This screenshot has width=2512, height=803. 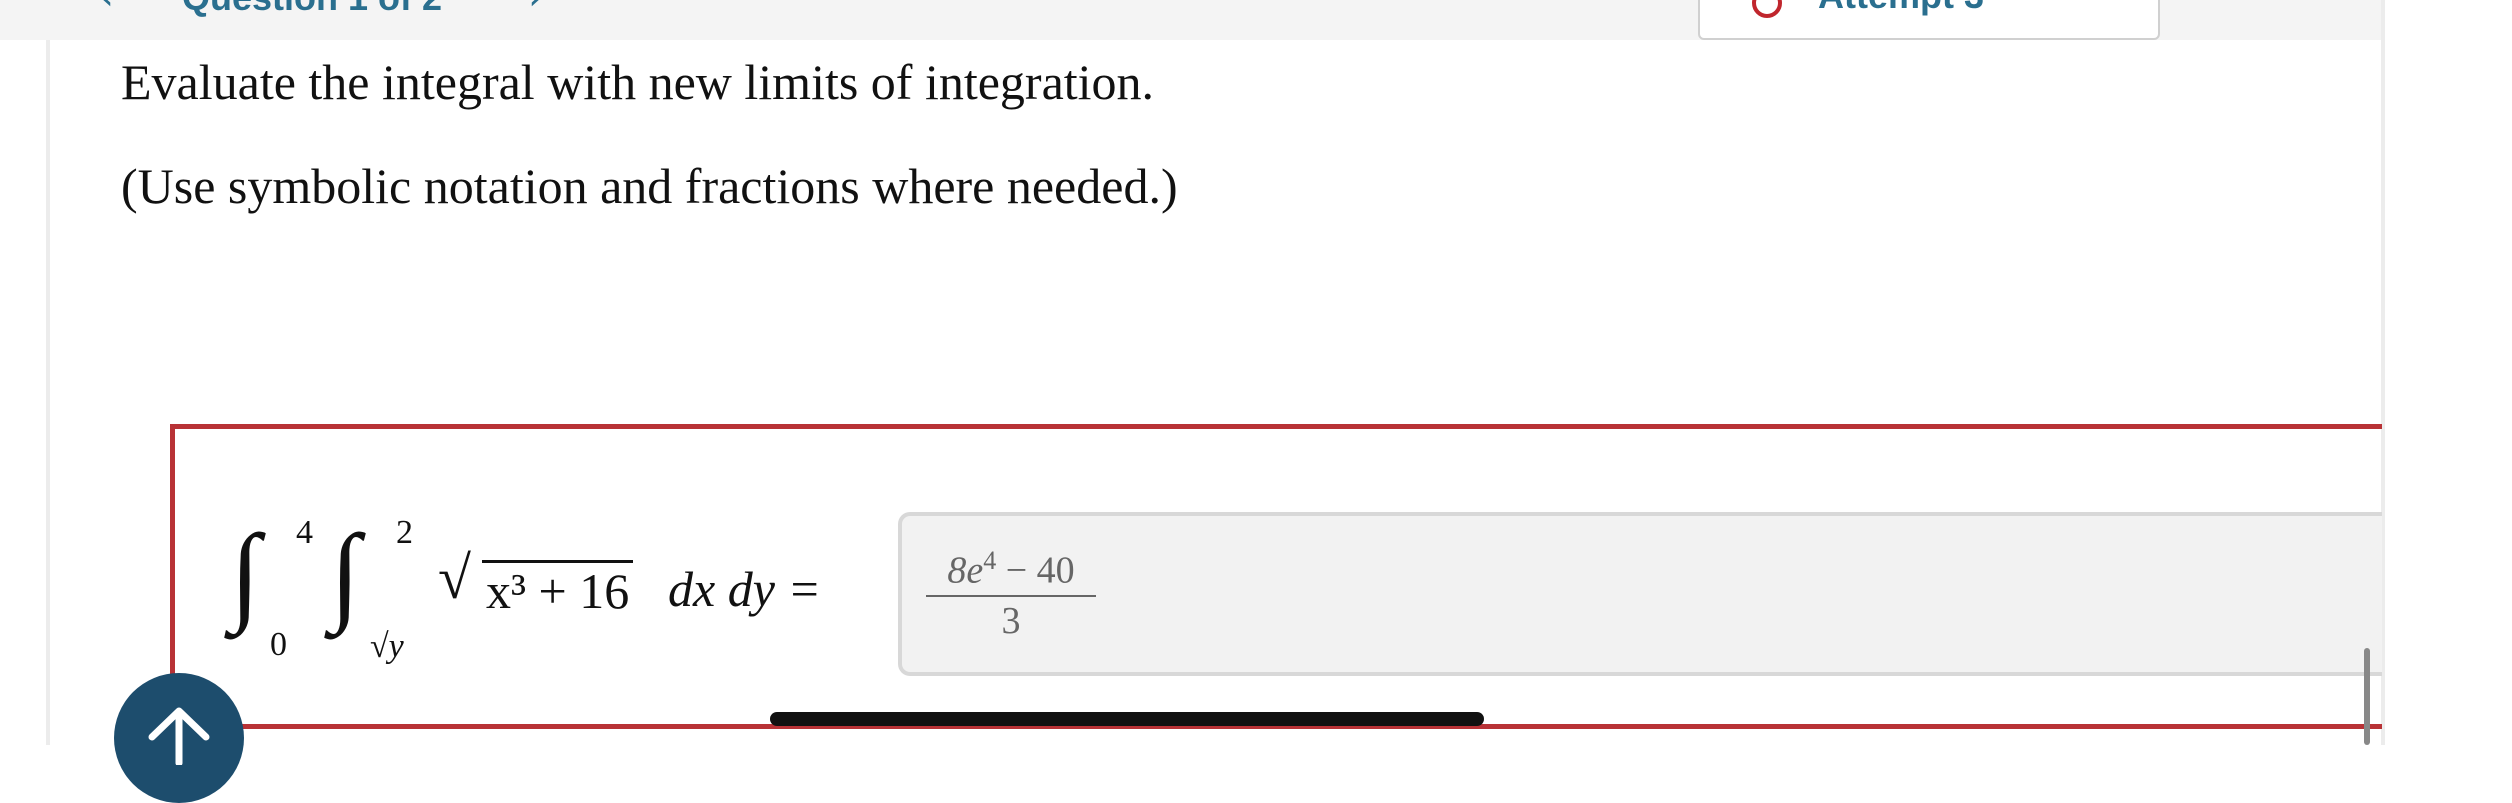 I want to click on inner-lower-limit: √y, so click(x=387, y=646).